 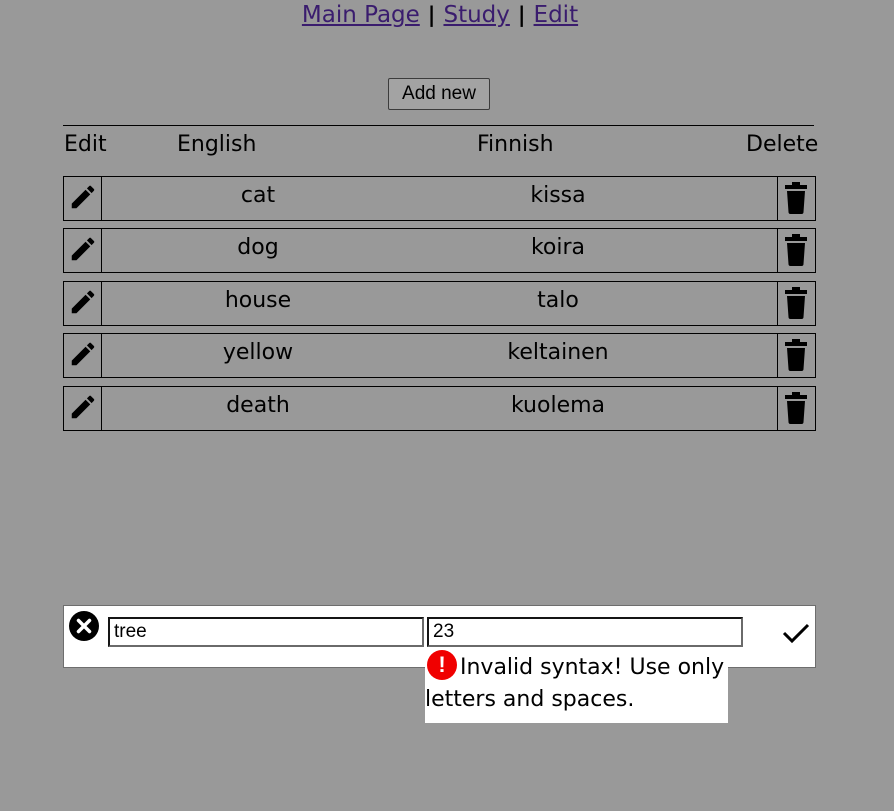 I want to click on finnish-input, so click(x=585, y=632).